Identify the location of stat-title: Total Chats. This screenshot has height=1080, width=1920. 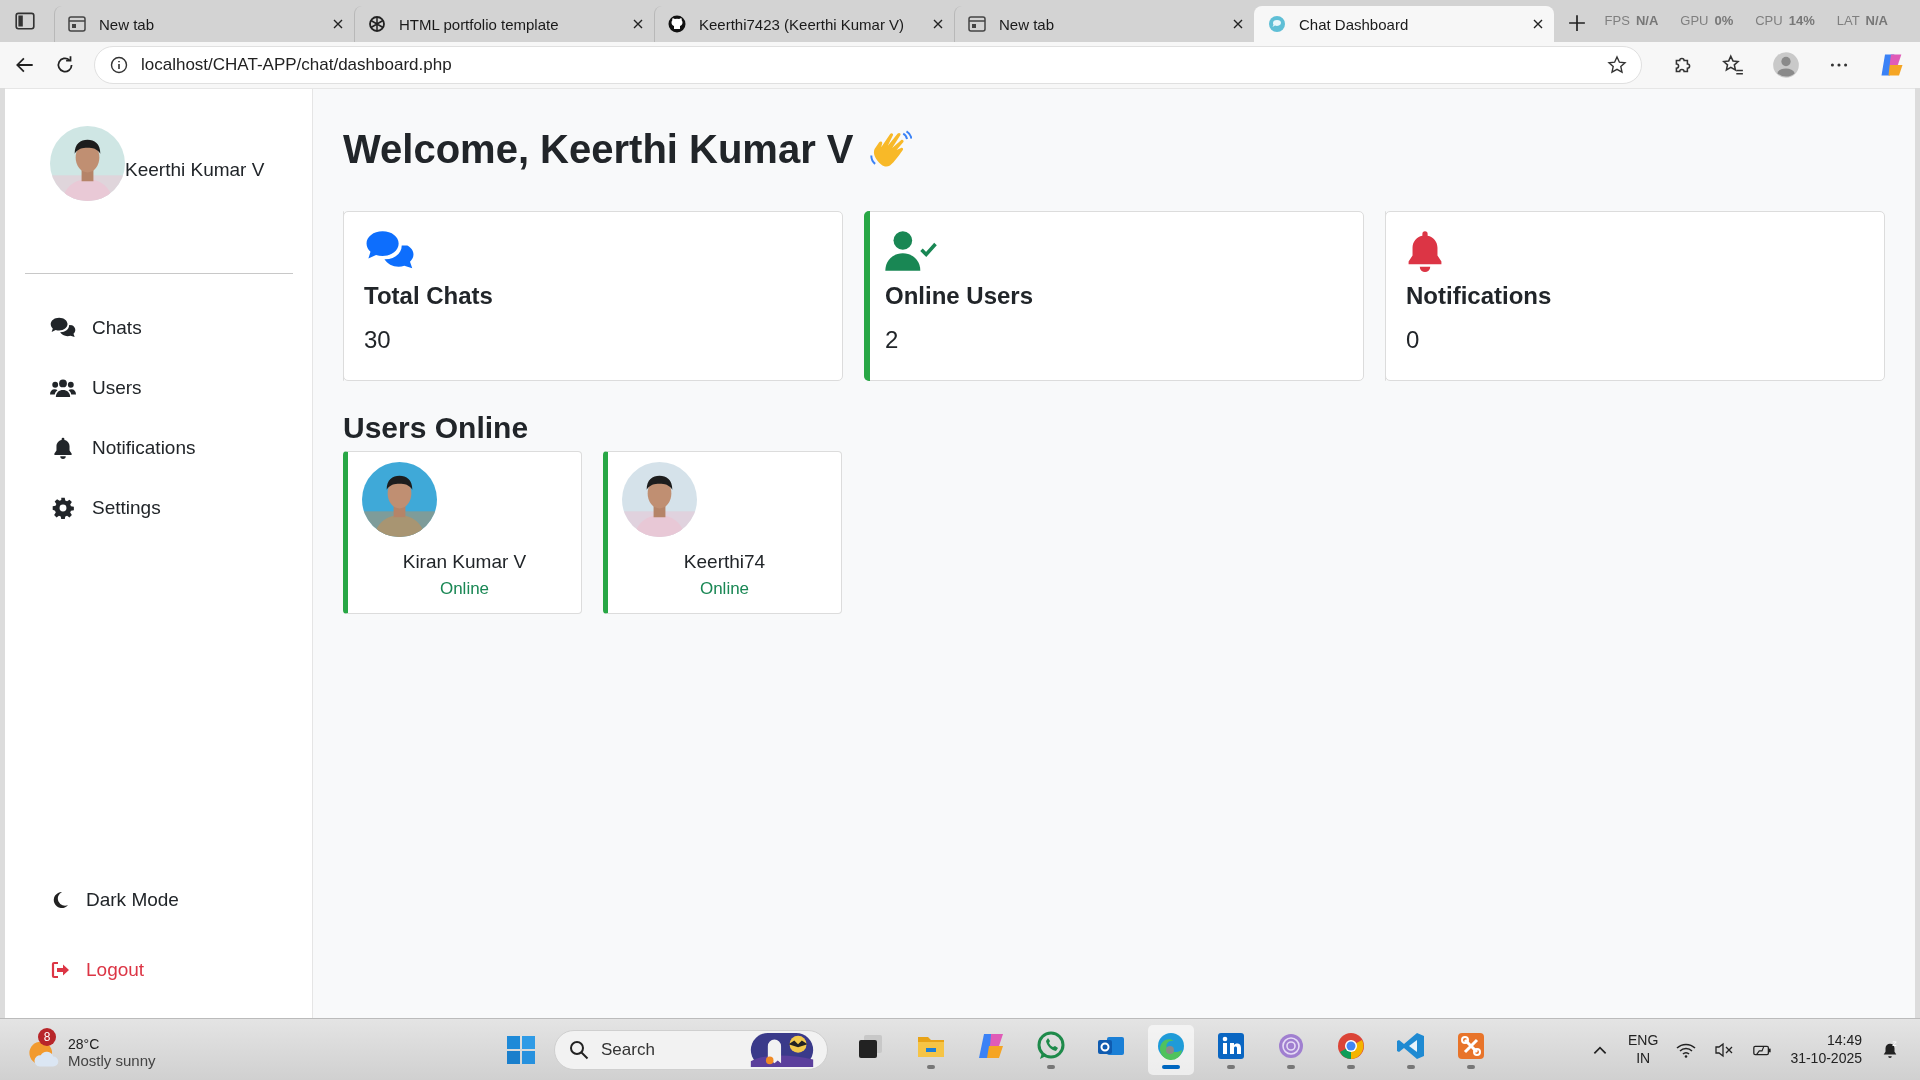
(429, 296).